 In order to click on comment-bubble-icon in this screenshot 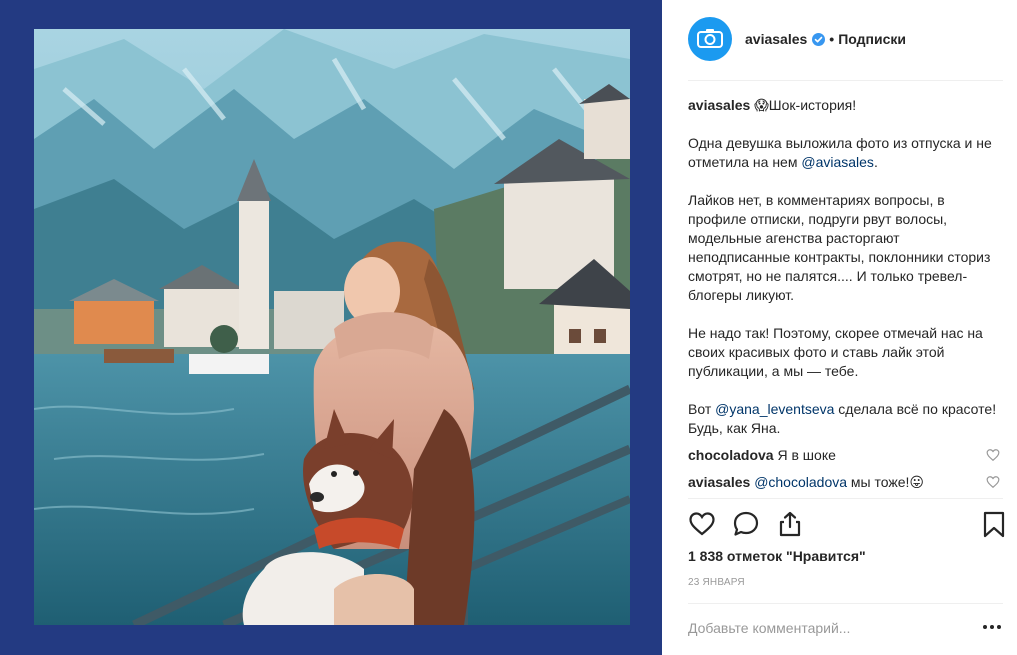, I will do `click(746, 524)`.